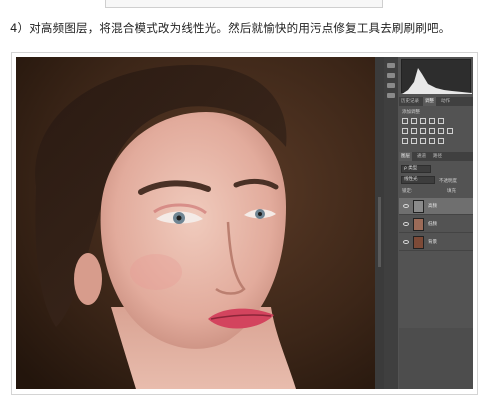 This screenshot has height=406, width=487. I want to click on layer-name: 高频, so click(432, 206).